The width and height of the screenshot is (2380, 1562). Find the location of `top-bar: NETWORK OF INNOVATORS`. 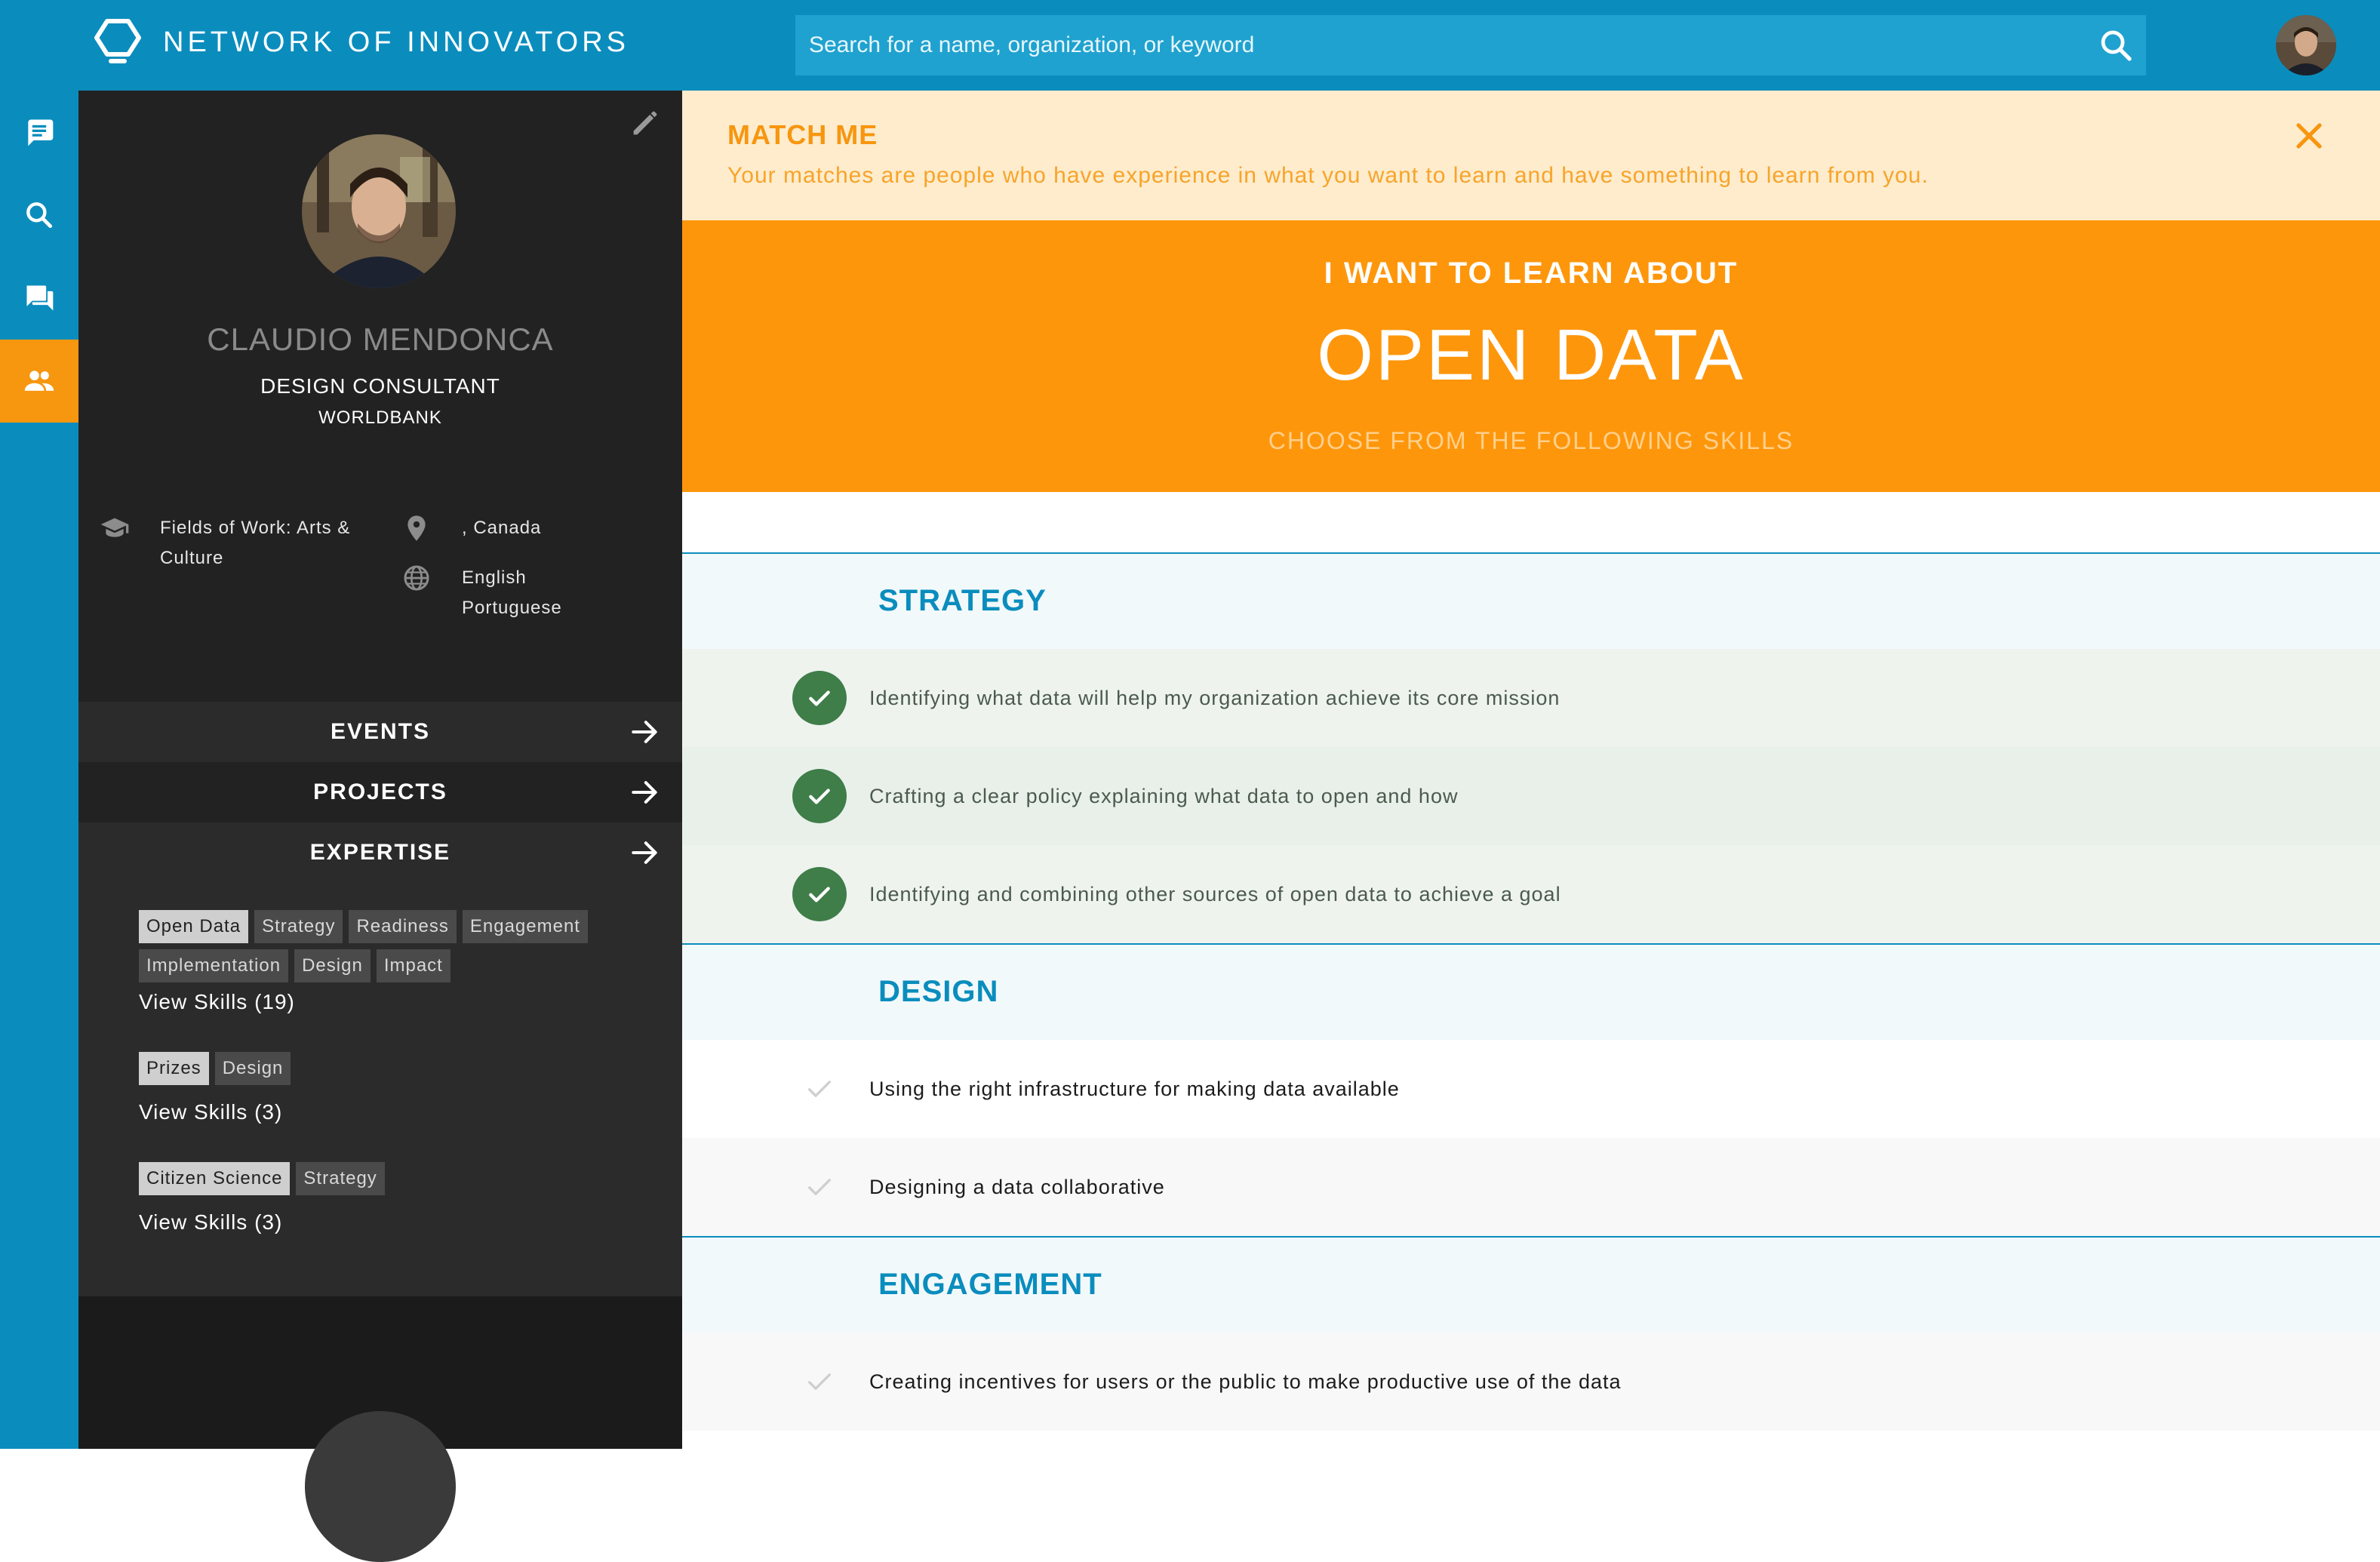

top-bar: NETWORK OF INNOVATORS is located at coordinates (1190, 45).